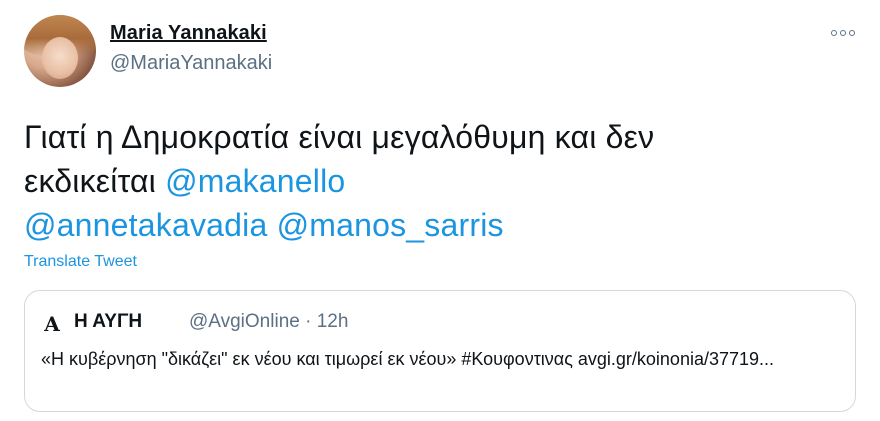 This screenshot has width=880, height=421. I want to click on avatar, so click(60, 51).